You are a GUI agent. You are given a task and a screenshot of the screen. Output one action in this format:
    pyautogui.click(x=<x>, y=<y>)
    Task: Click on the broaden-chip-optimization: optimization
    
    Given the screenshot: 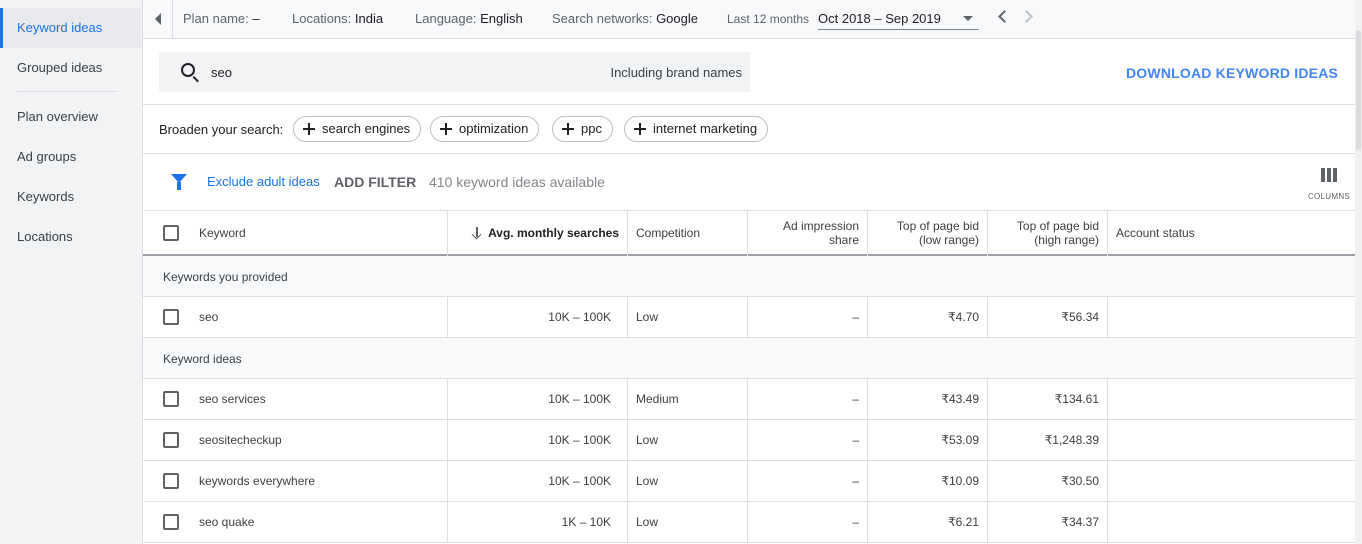 What is the action you would take?
    pyautogui.click(x=485, y=129)
    